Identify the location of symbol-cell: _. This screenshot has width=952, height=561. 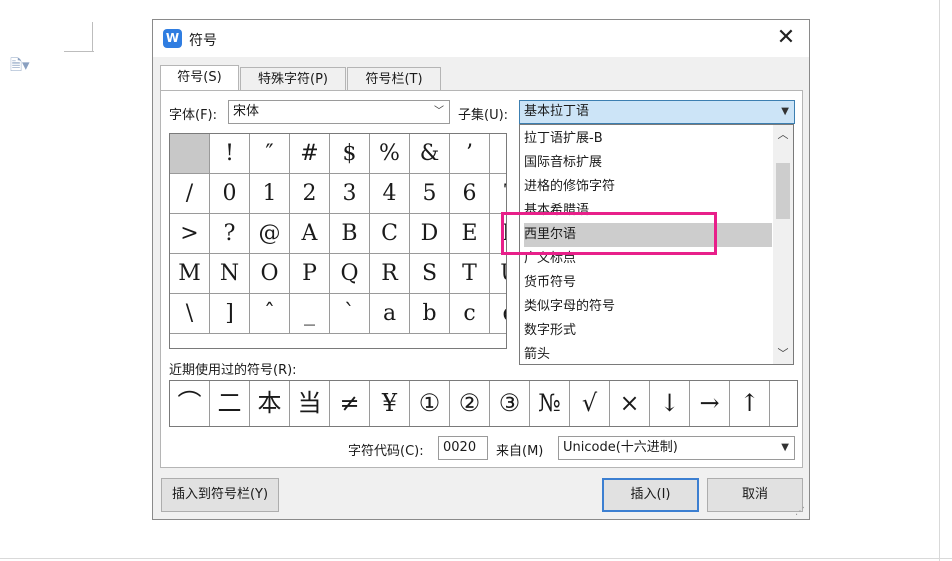
(310, 314).